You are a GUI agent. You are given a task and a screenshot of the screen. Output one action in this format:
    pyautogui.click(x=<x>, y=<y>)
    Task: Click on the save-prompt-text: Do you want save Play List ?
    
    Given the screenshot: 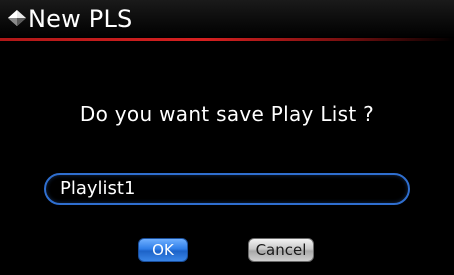 What is the action you would take?
    pyautogui.click(x=227, y=114)
    